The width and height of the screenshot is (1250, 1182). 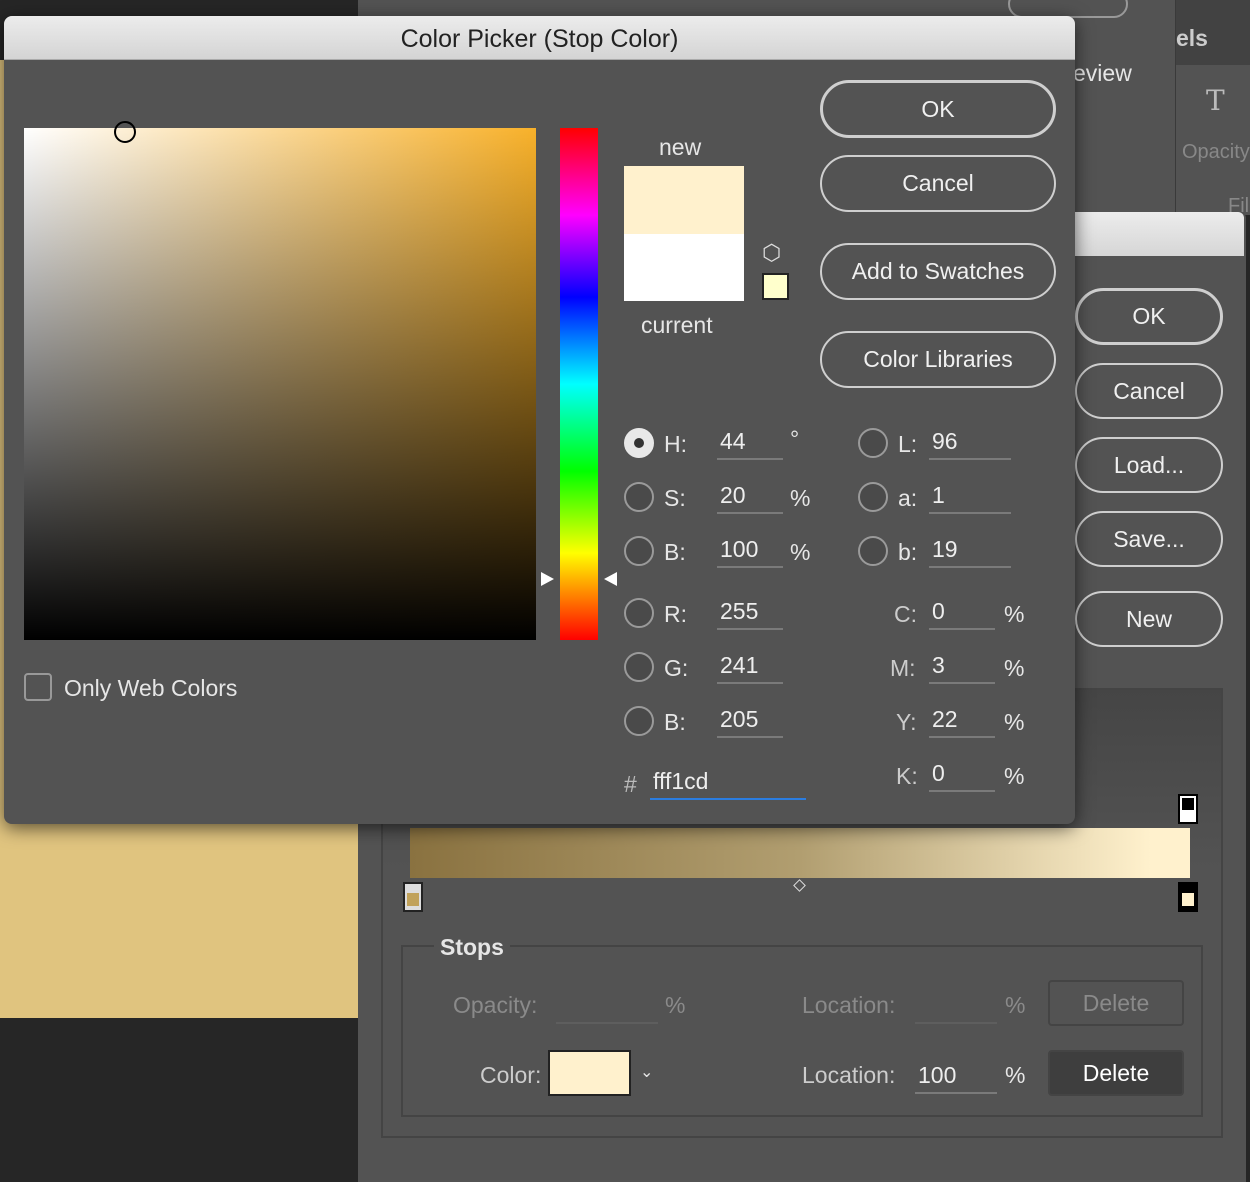 I want to click on r-radio, so click(x=639, y=613).